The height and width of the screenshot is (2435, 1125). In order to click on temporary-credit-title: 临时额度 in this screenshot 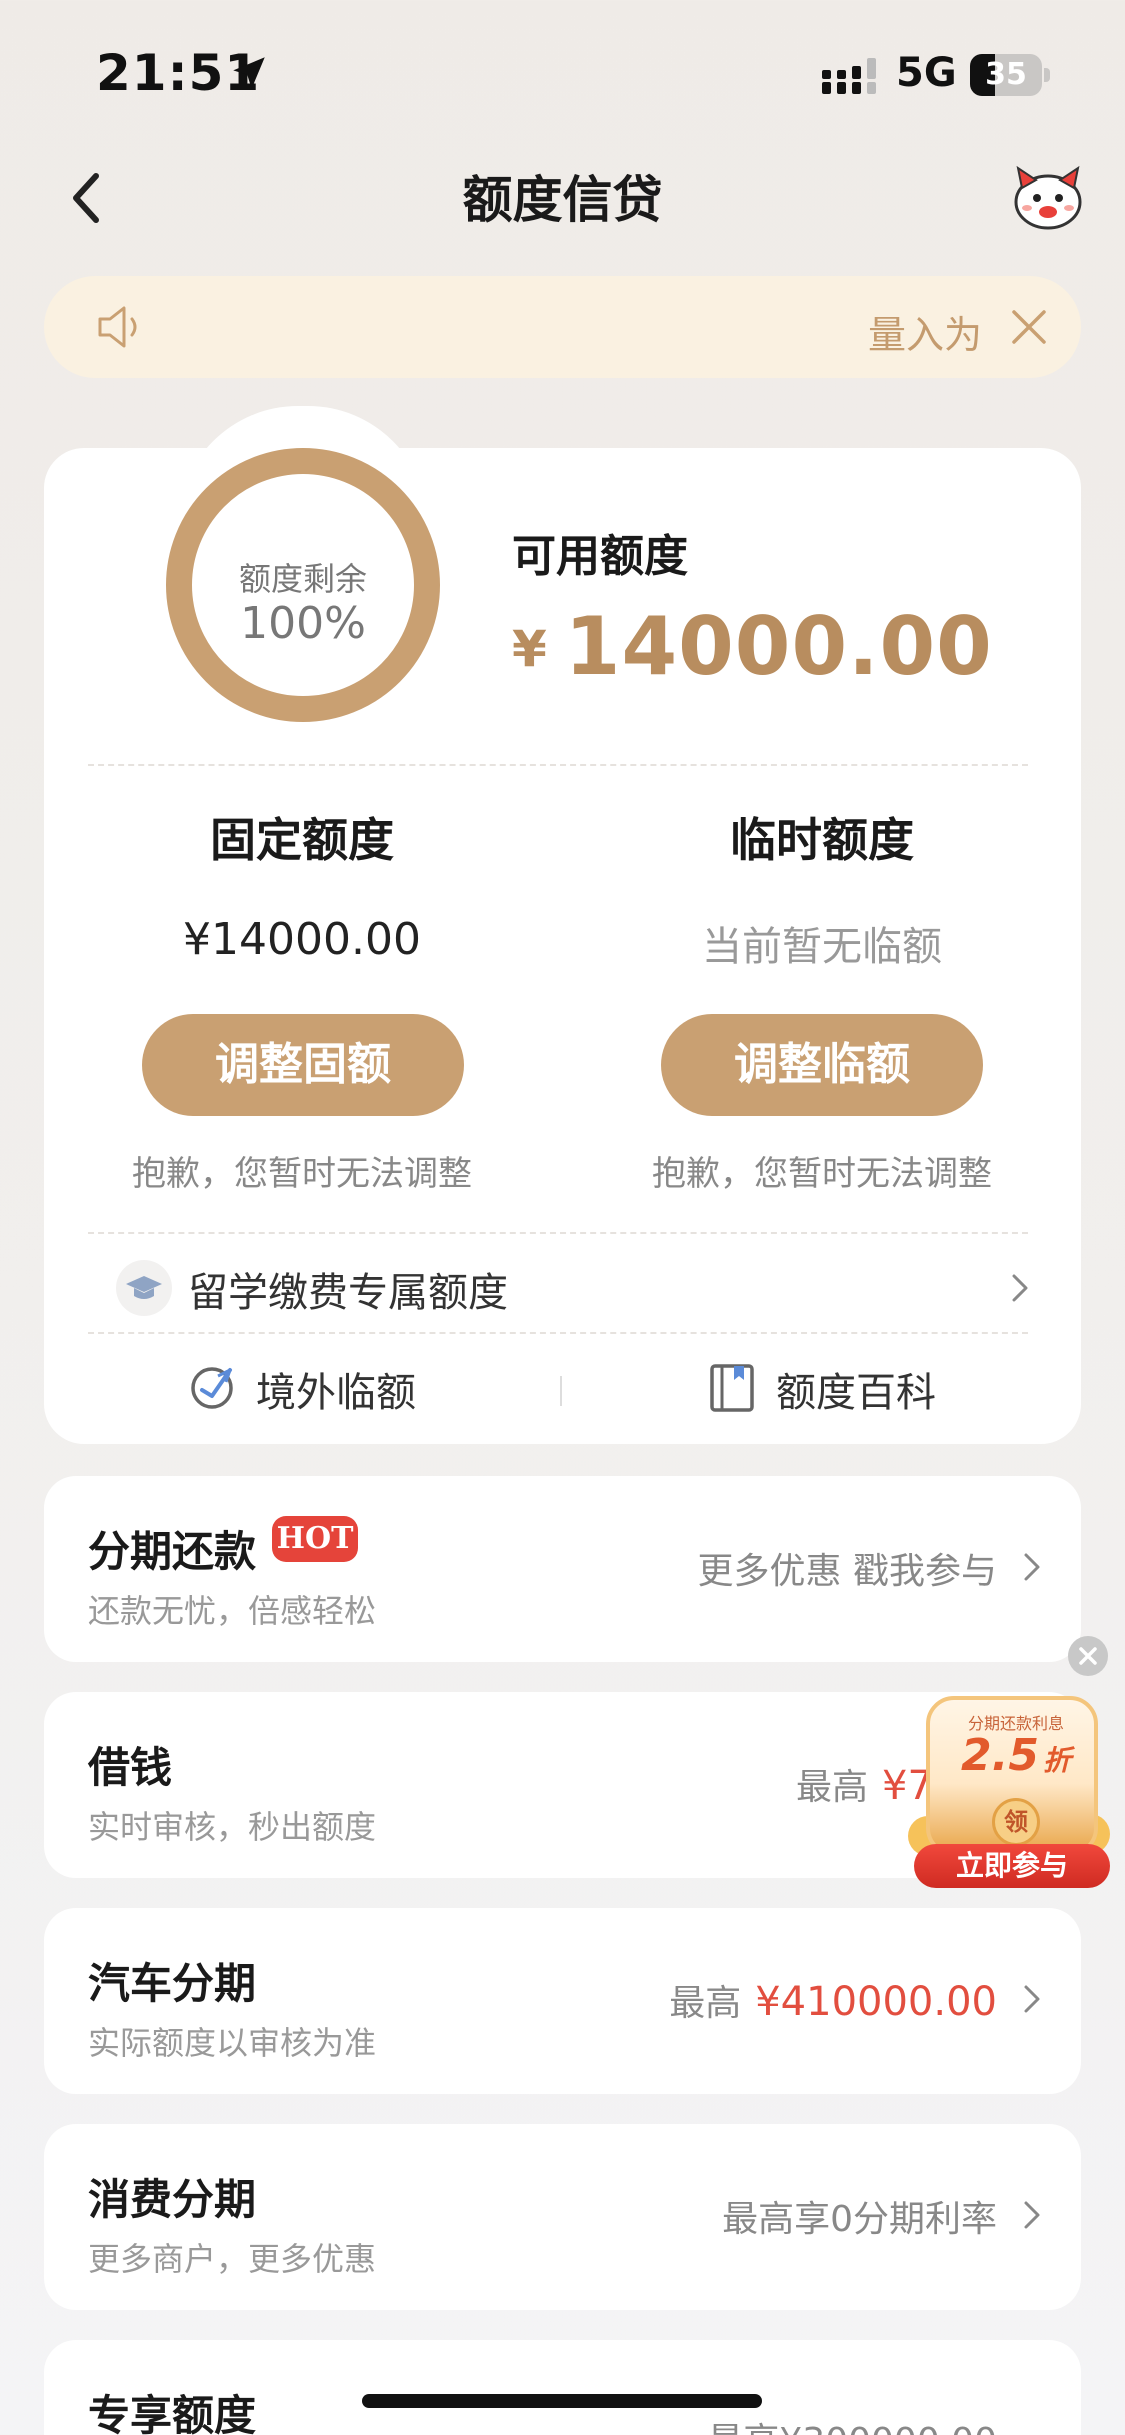, I will do `click(822, 840)`.